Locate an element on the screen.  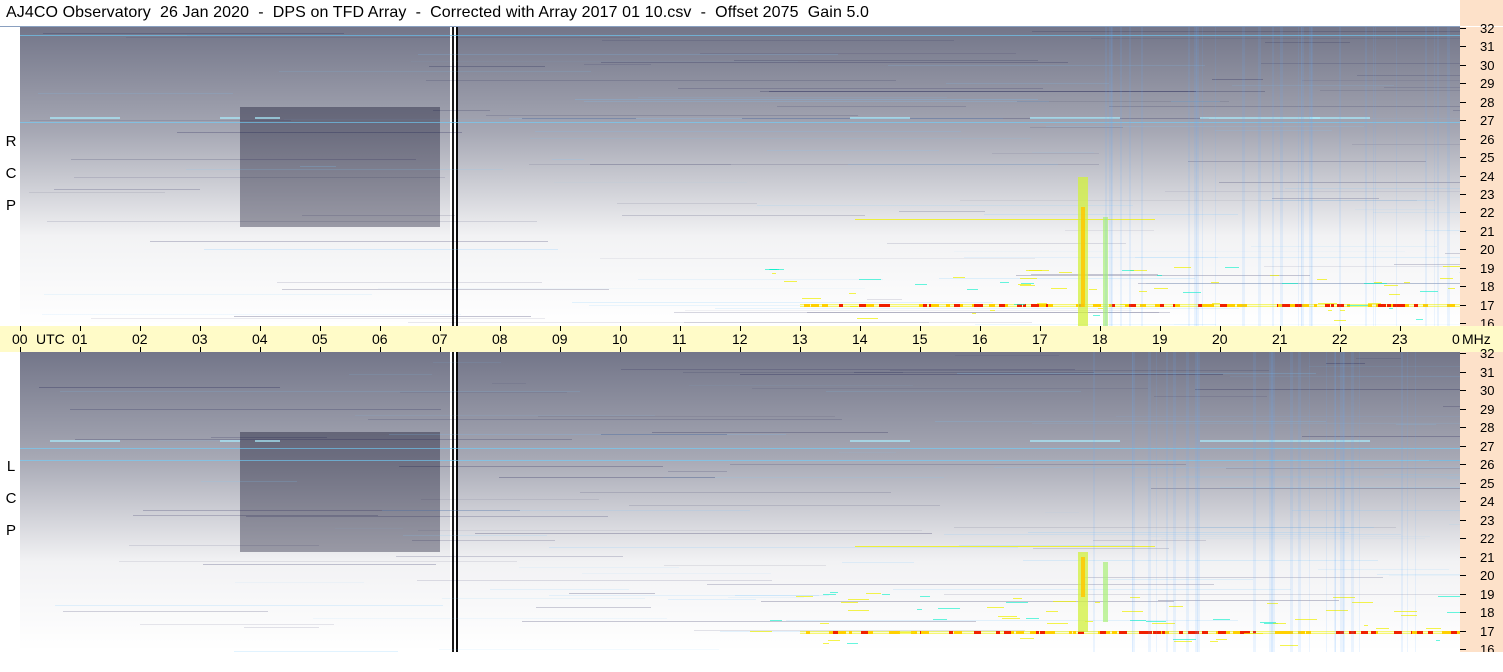
freq-label: 30 is located at coordinates (1487, 65).